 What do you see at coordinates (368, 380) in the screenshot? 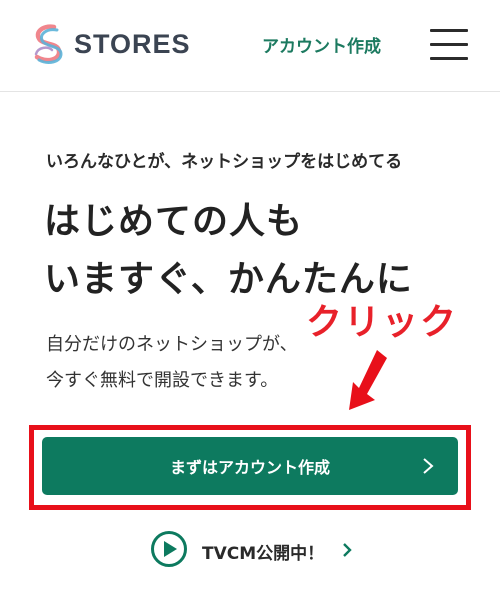
I see `arrow-down-icon` at bounding box center [368, 380].